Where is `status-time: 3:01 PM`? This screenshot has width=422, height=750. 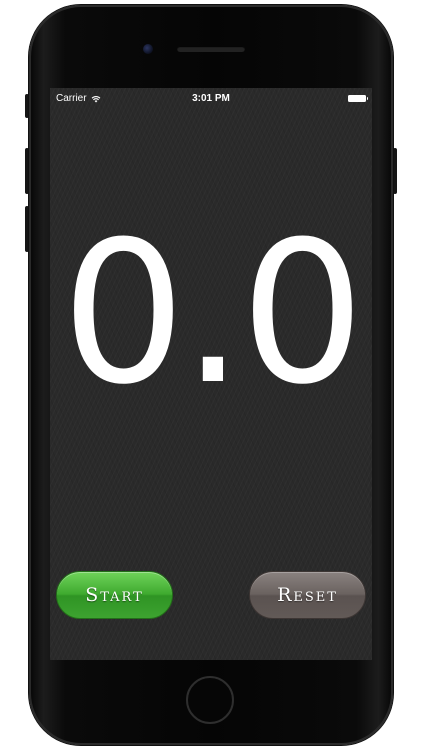
status-time: 3:01 PM is located at coordinates (211, 98).